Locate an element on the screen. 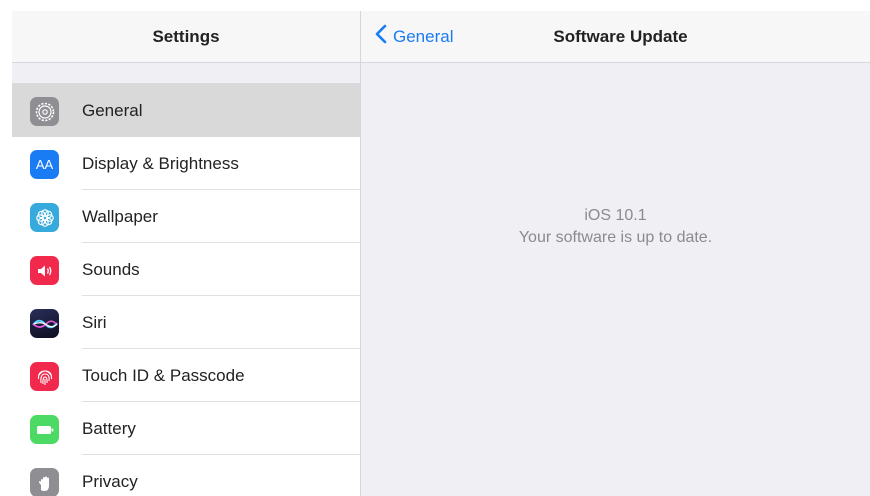 This screenshot has height=496, width=870. sidebar-item-wallpaper: Wallpaper is located at coordinates (186, 216).